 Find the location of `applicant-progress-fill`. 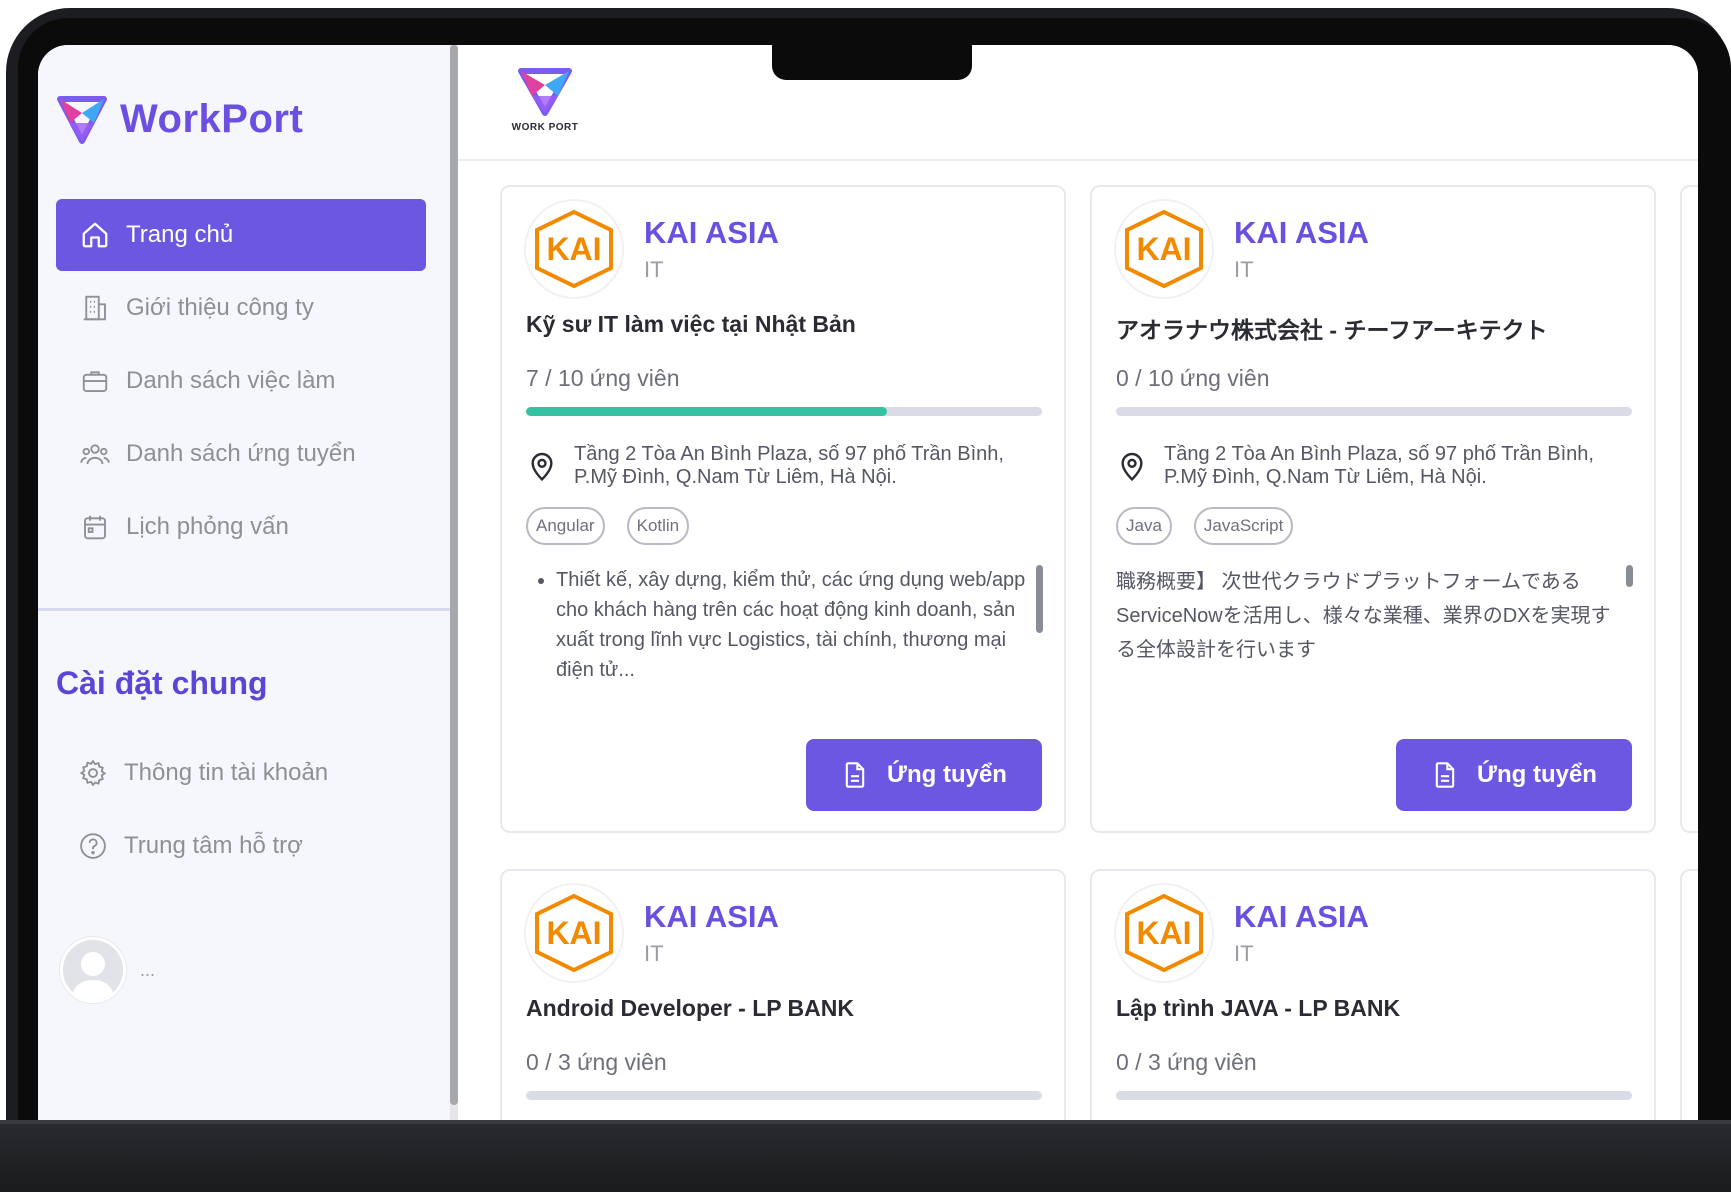

applicant-progress-fill is located at coordinates (707, 411).